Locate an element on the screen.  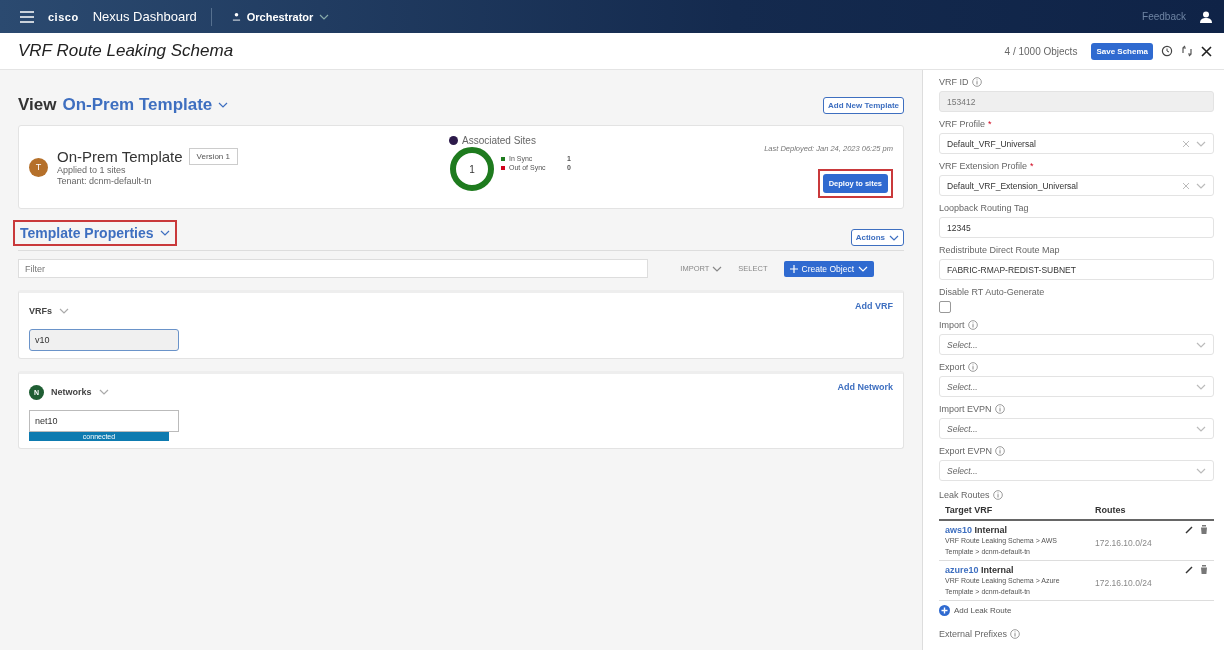
field-label: Disable RT Auto-Generate is located at coordinates (992, 292).